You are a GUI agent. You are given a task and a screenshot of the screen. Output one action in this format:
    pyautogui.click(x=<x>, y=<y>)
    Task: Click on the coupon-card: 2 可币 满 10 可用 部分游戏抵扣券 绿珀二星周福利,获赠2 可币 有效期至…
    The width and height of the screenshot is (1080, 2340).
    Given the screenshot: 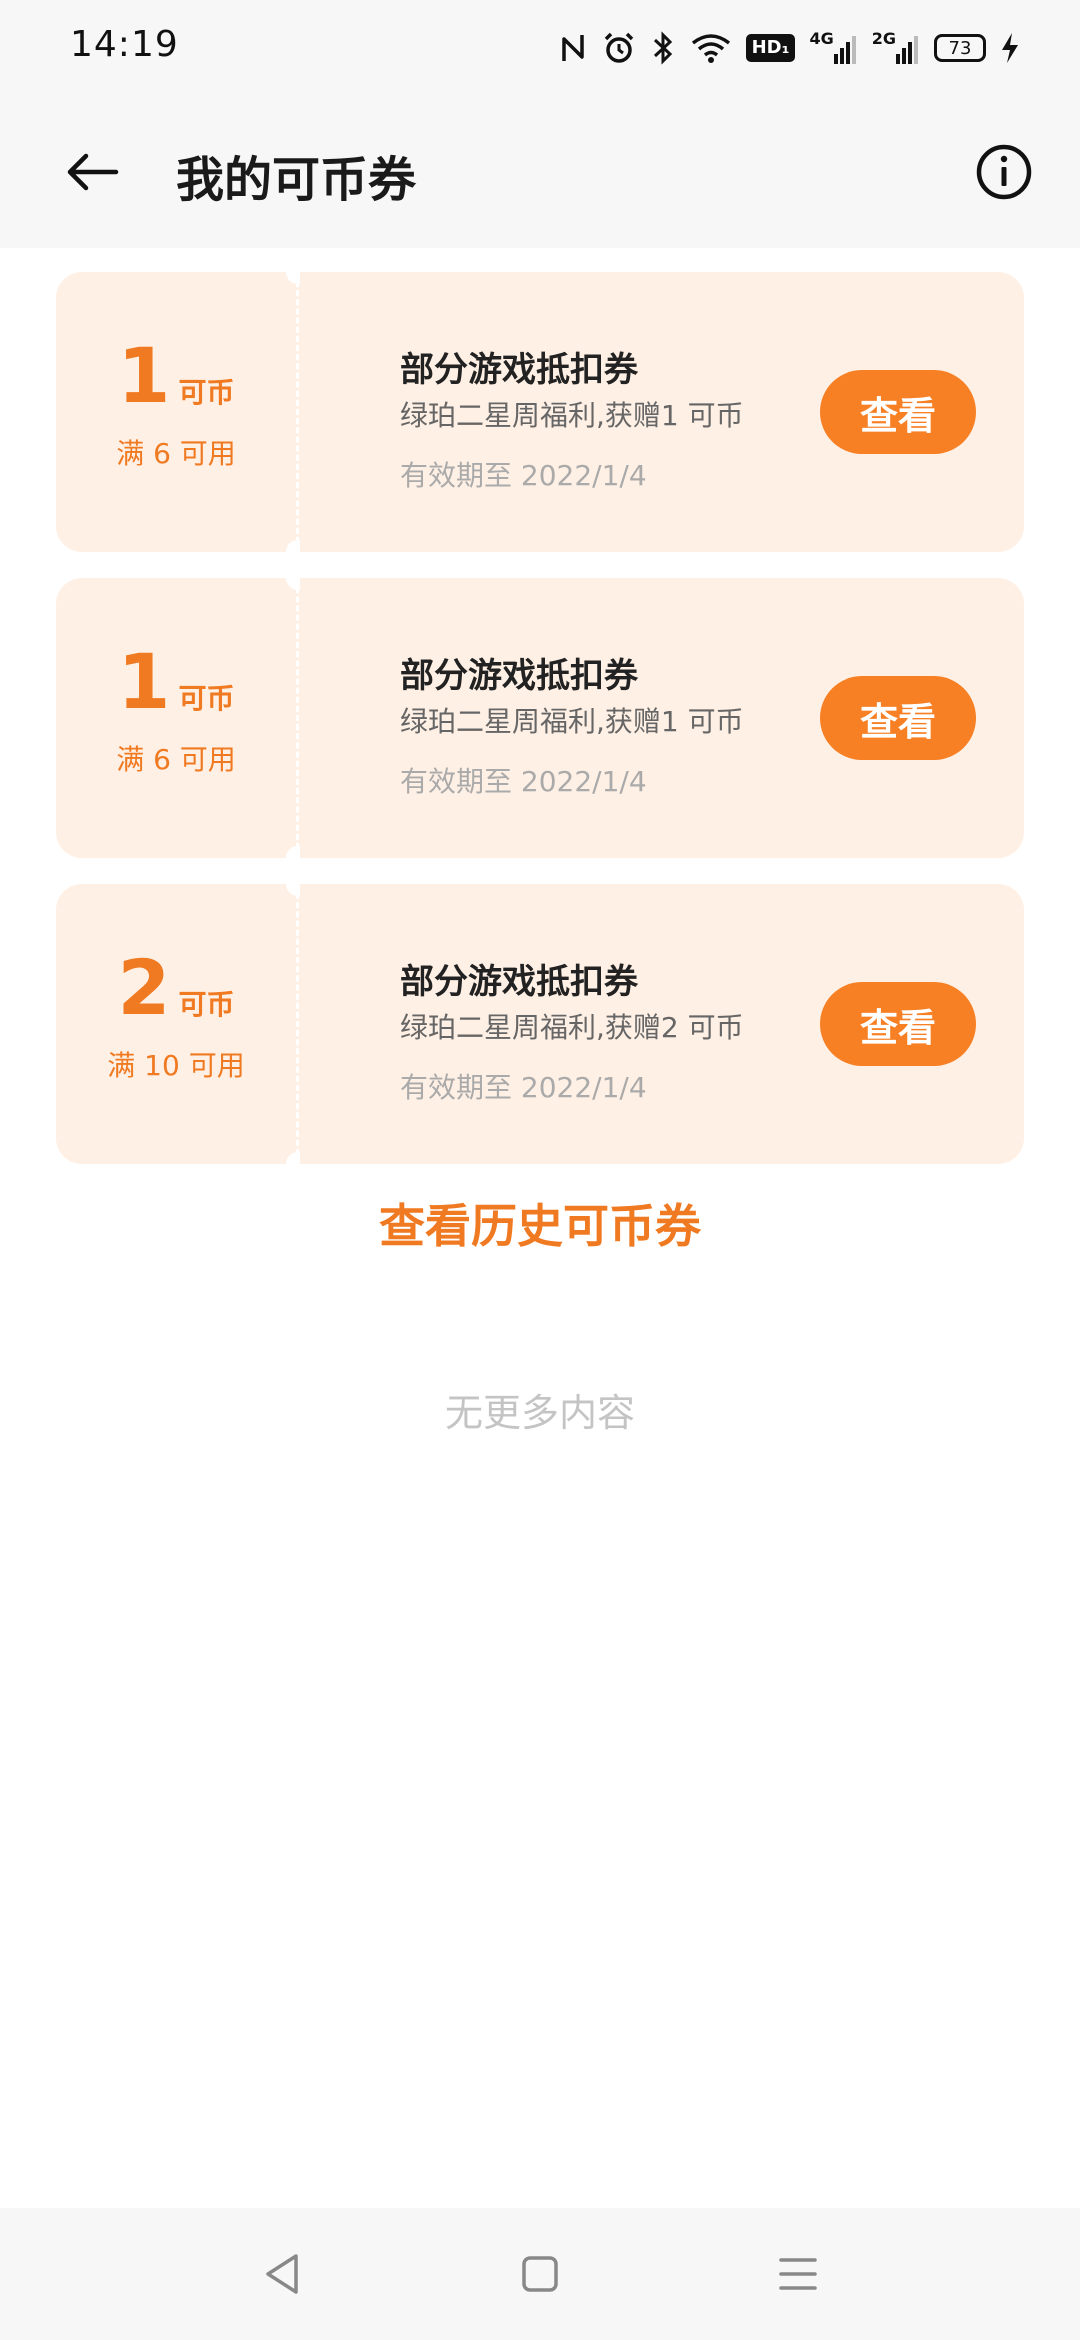 What is the action you would take?
    pyautogui.click(x=540, y=1024)
    